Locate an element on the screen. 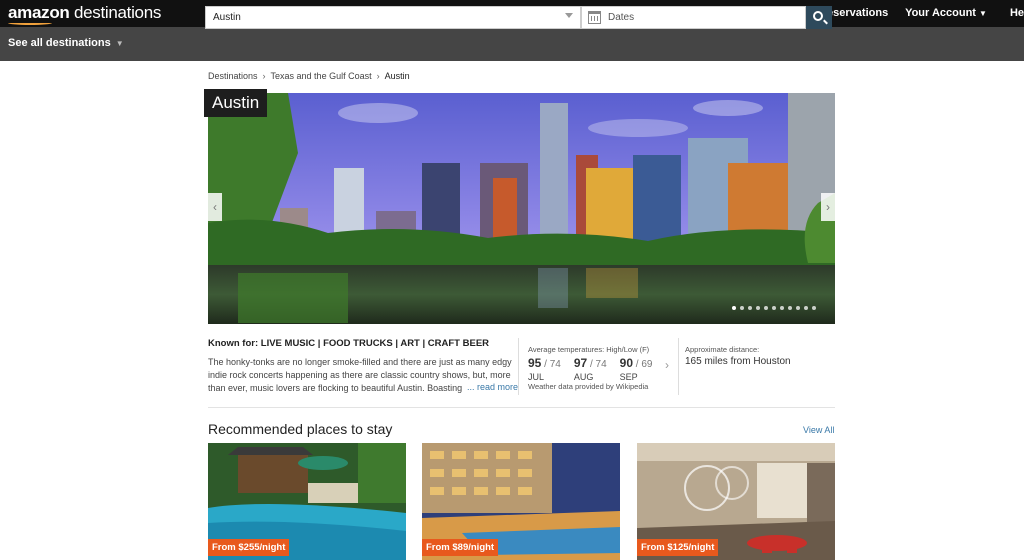 Image resolution: width=1024 pixels, height=560 pixels. city-title: Austin is located at coordinates (236, 103).